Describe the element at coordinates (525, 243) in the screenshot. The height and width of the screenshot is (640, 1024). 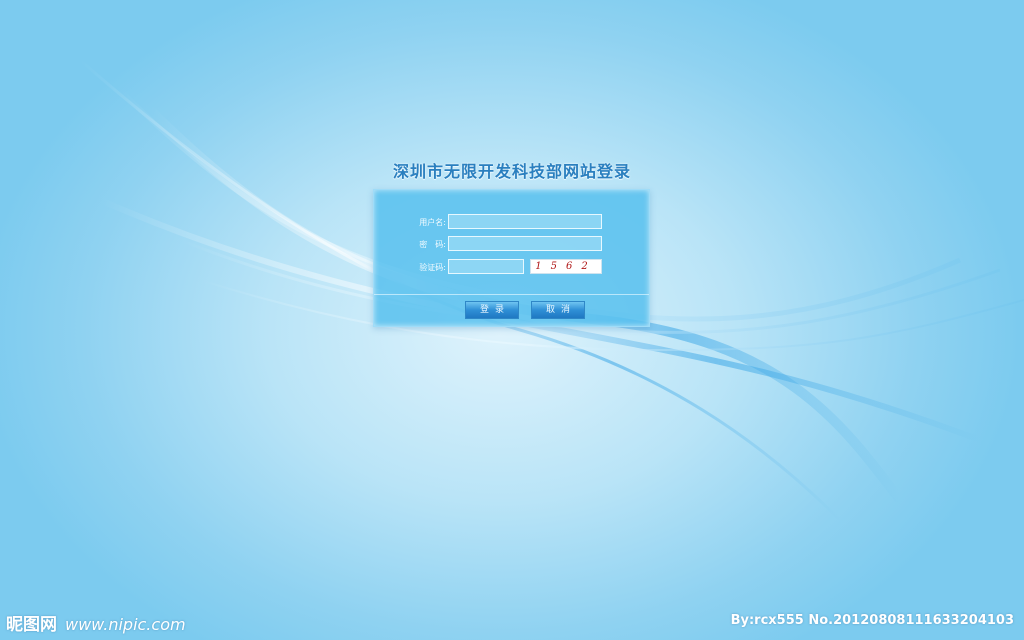
I see `password-input` at that location.